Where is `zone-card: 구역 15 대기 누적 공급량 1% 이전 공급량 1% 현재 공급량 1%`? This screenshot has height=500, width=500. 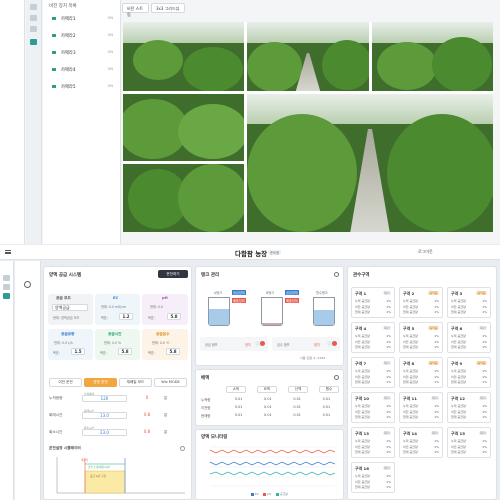 zone-card: 구역 15 대기 누적 공급량 1% 이전 공급량 1% 현재 공급량 1% is located at coordinates (469, 442).